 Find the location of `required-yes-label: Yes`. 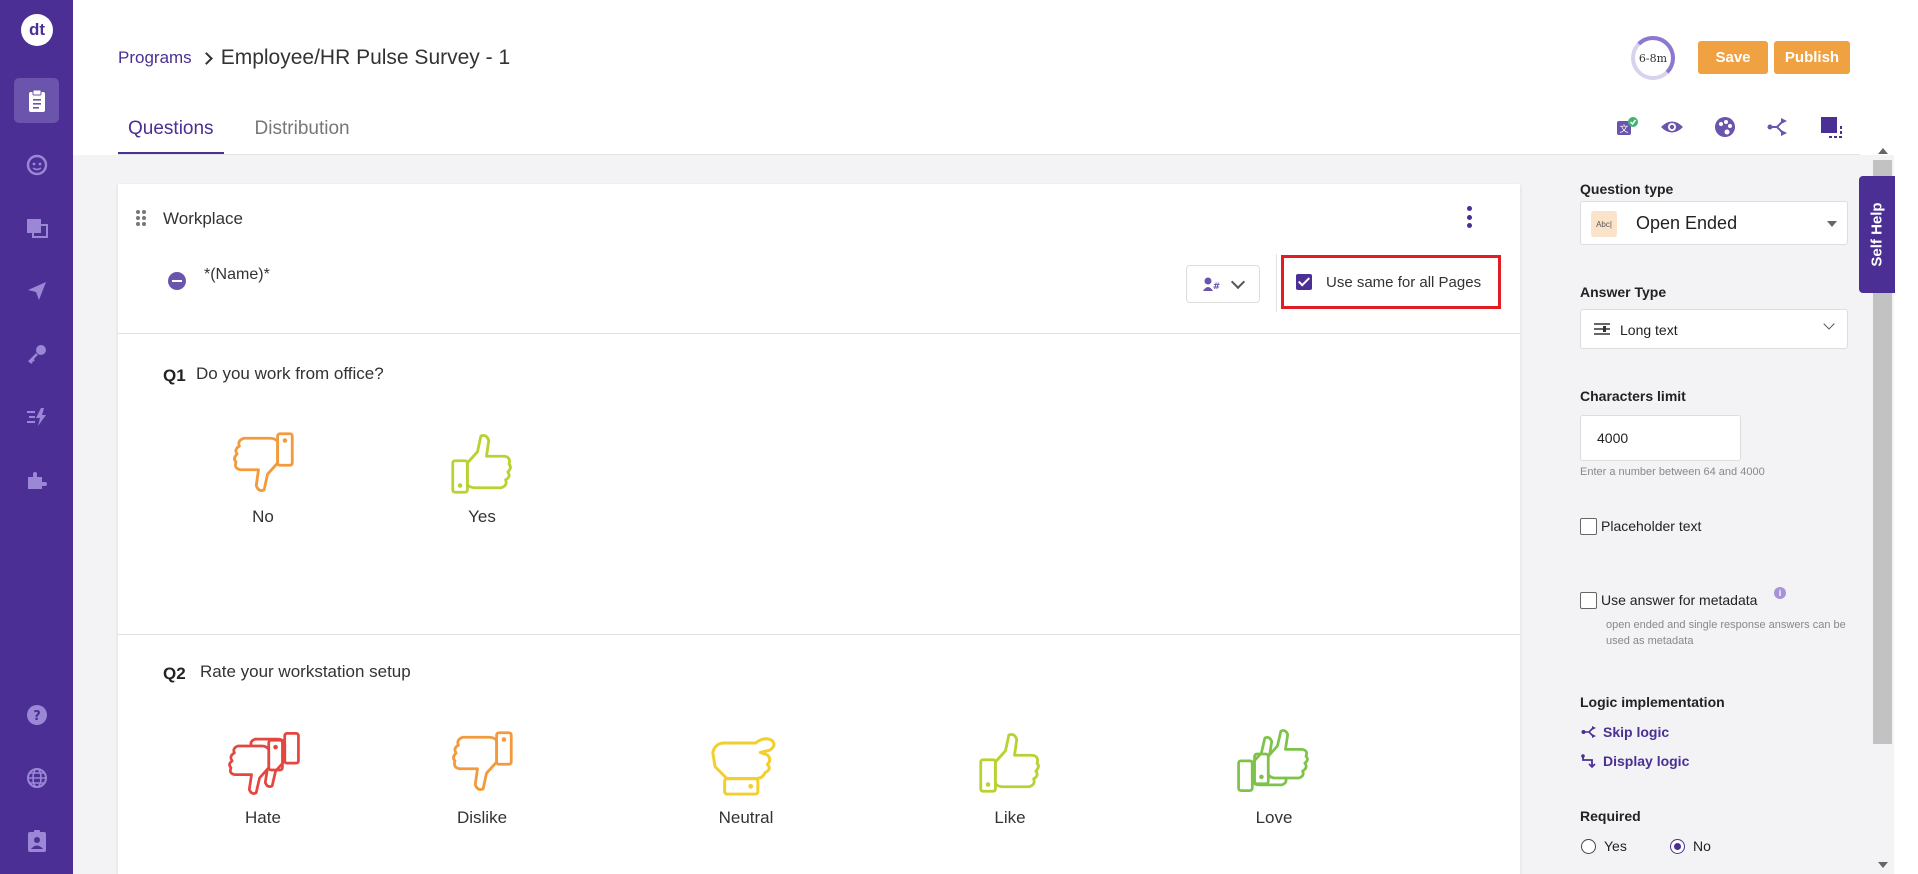

required-yes-label: Yes is located at coordinates (1615, 846).